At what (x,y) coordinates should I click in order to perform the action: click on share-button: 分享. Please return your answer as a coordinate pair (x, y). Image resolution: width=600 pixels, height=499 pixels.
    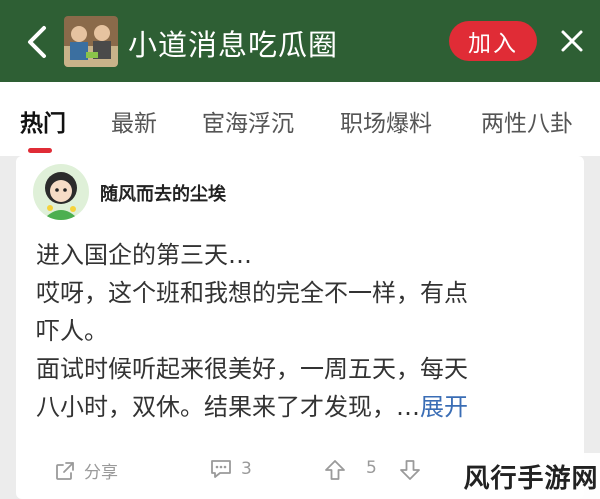
    Looking at the image, I should click on (86, 470).